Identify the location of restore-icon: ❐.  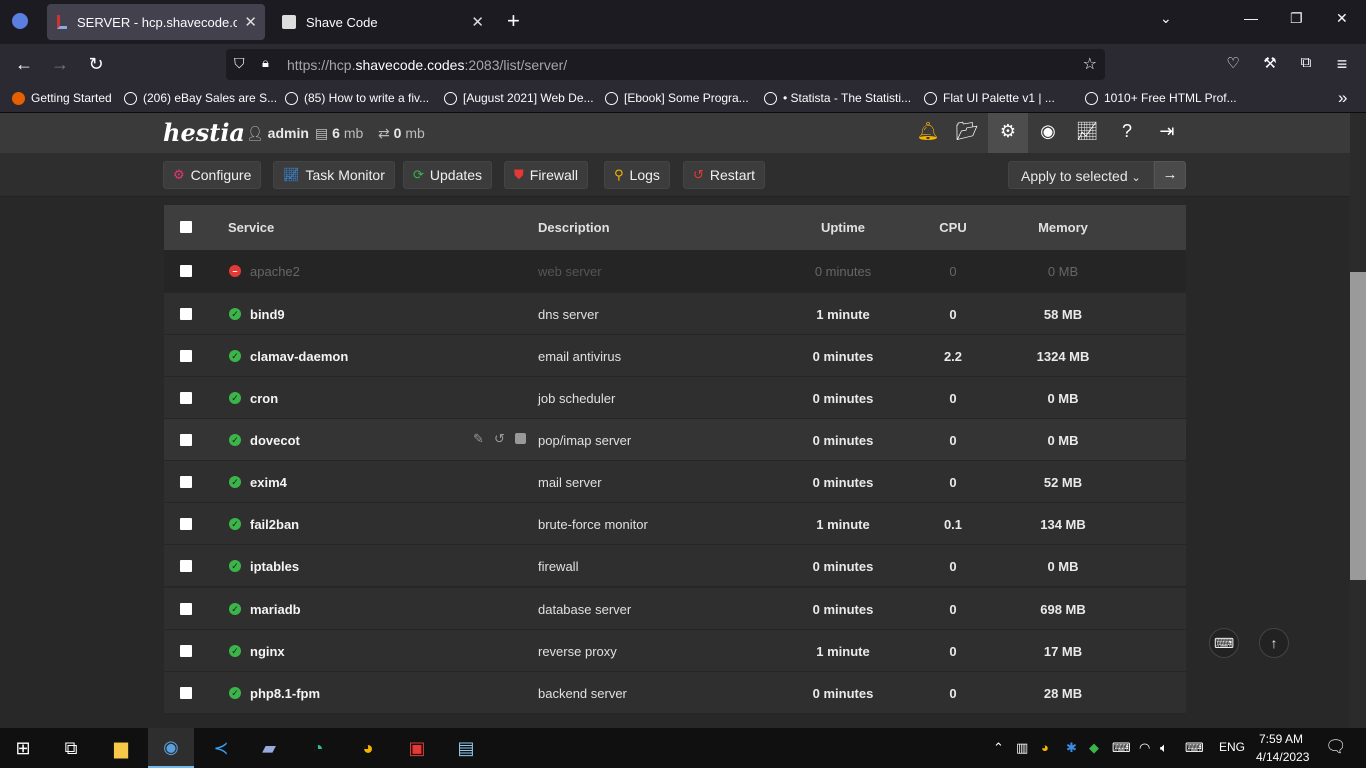
(1296, 18).